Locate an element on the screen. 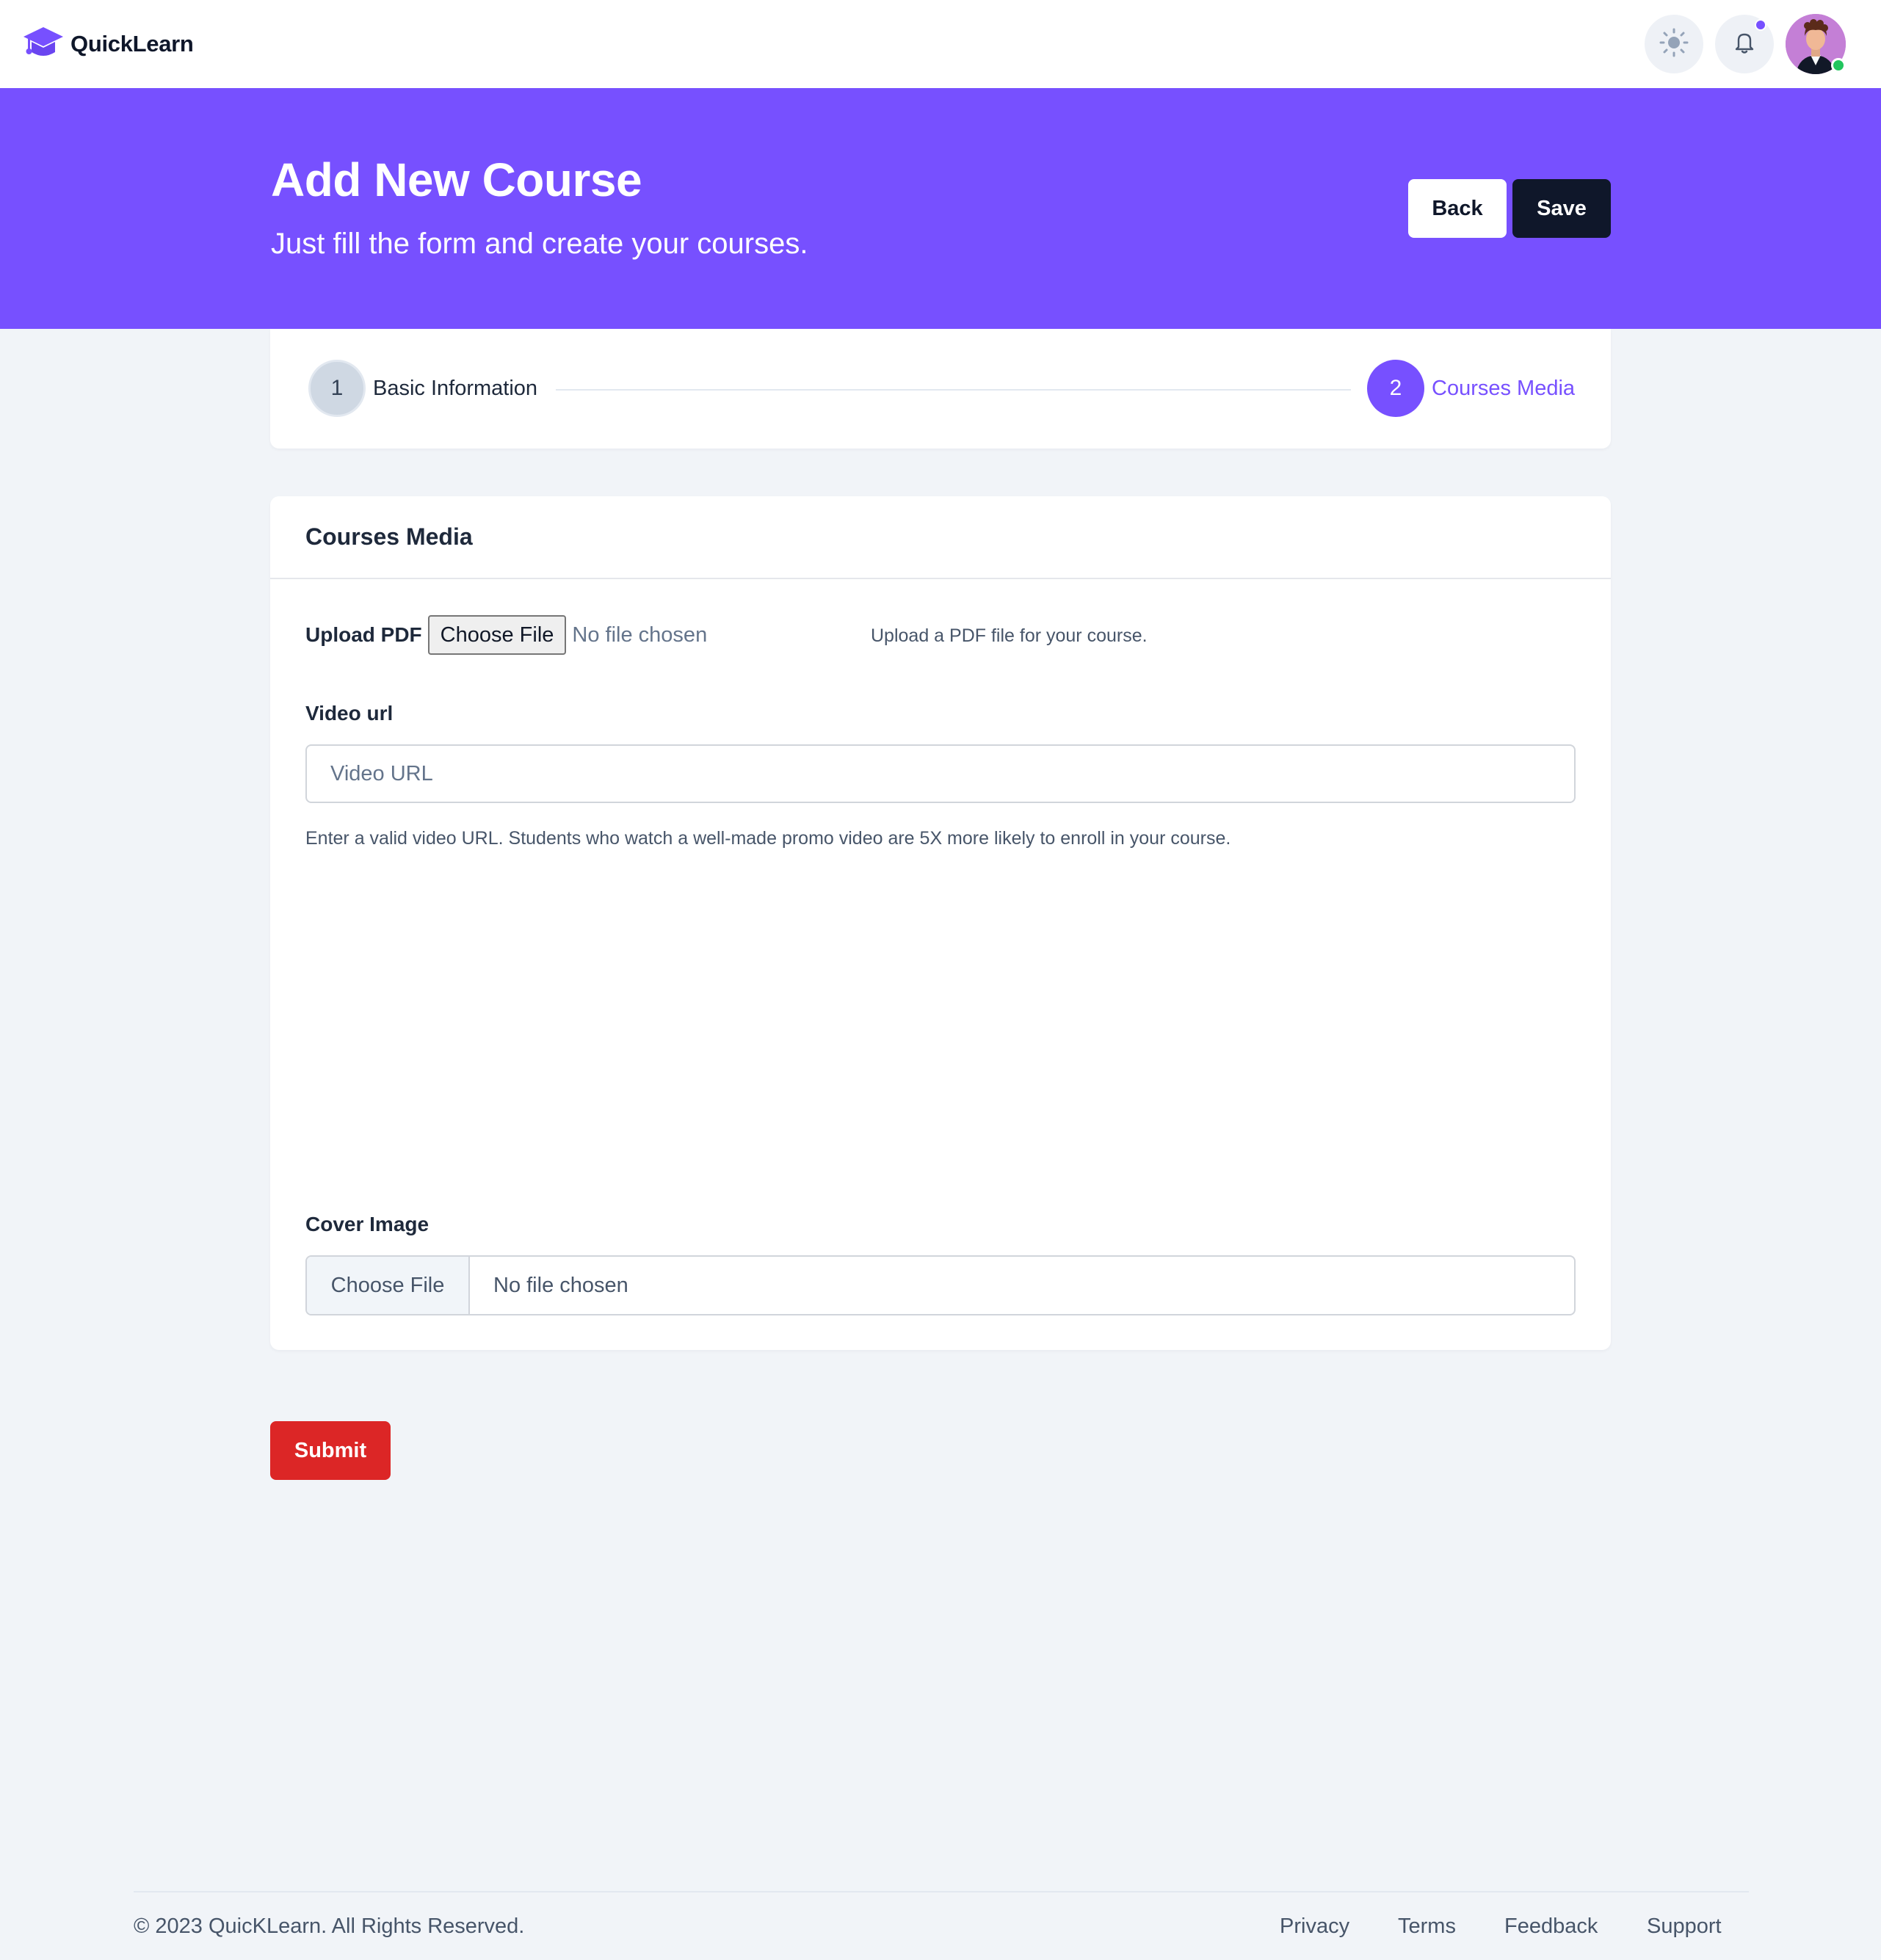  brand-name: QuickLearn is located at coordinates (132, 44).